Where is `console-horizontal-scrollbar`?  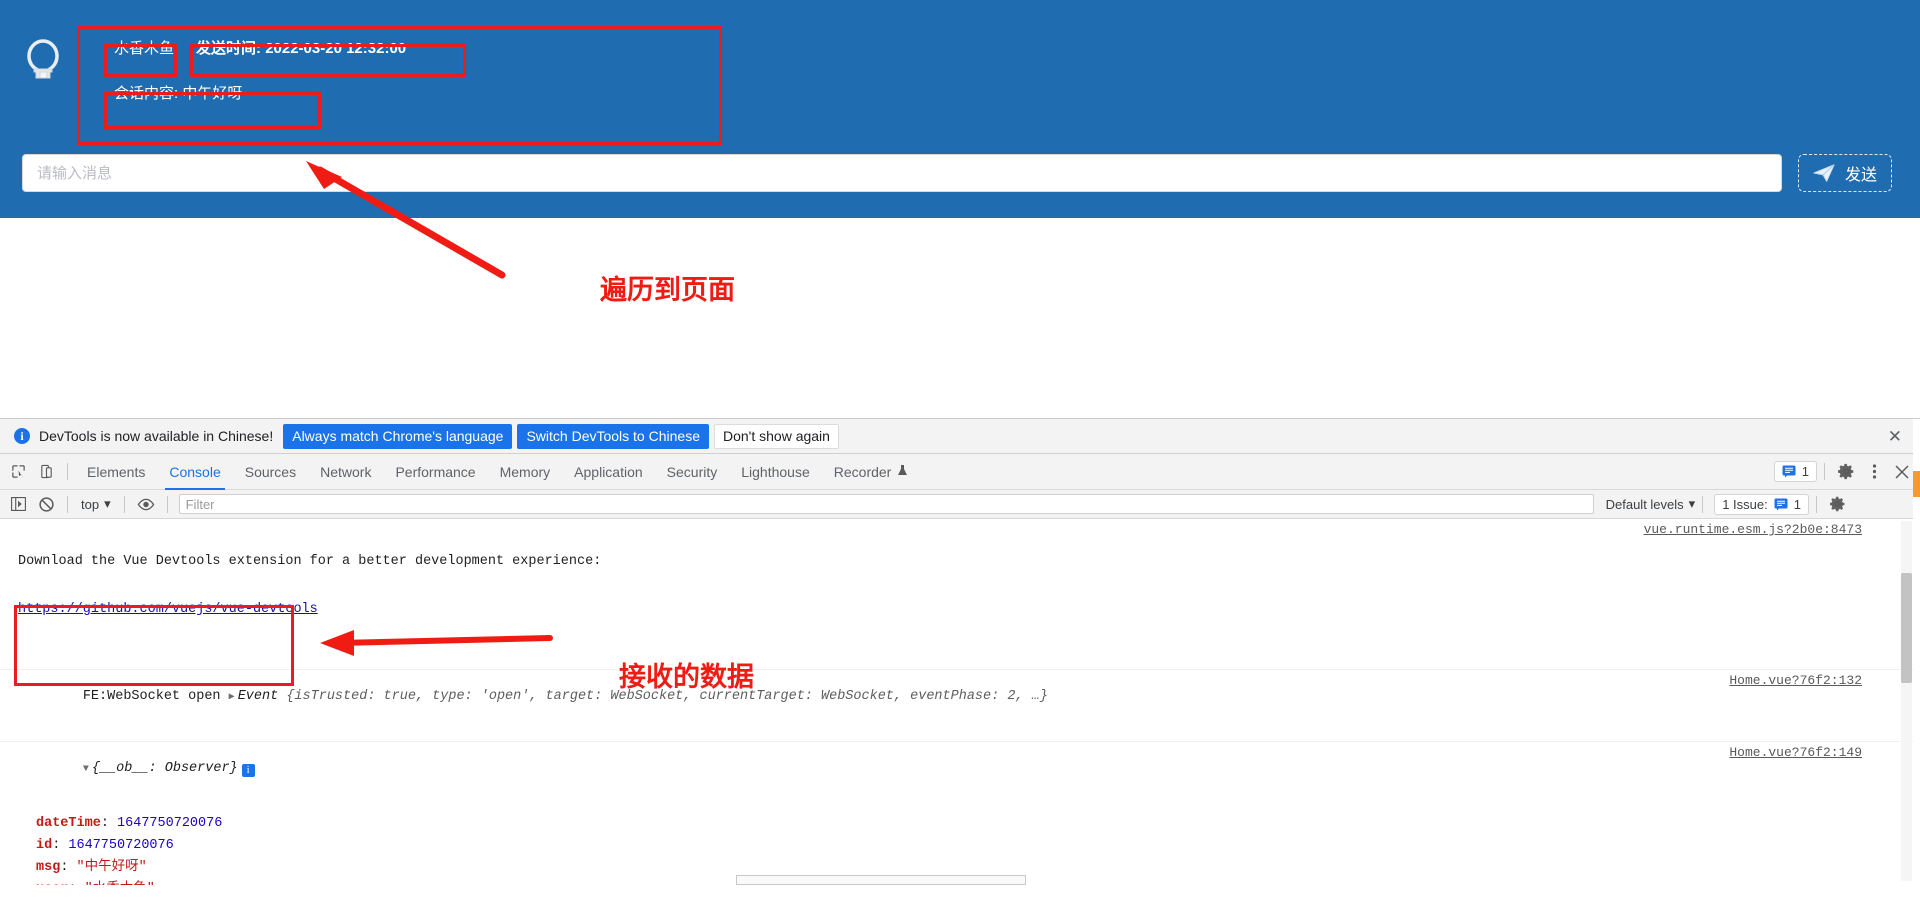
console-horizontal-scrollbar is located at coordinates (881, 880).